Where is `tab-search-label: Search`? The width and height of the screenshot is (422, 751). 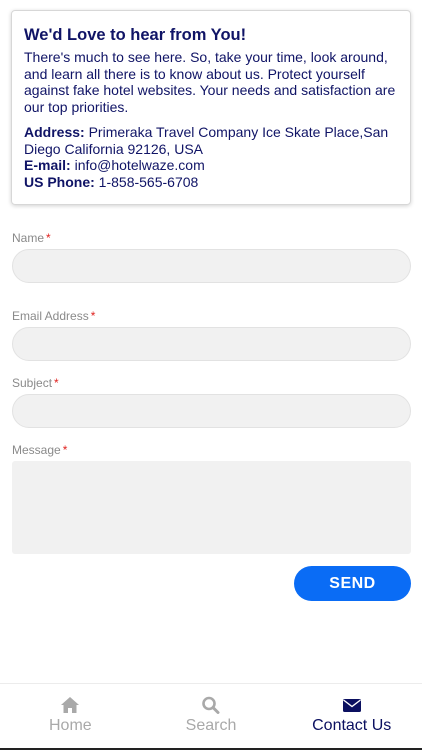
tab-search-label: Search is located at coordinates (211, 725).